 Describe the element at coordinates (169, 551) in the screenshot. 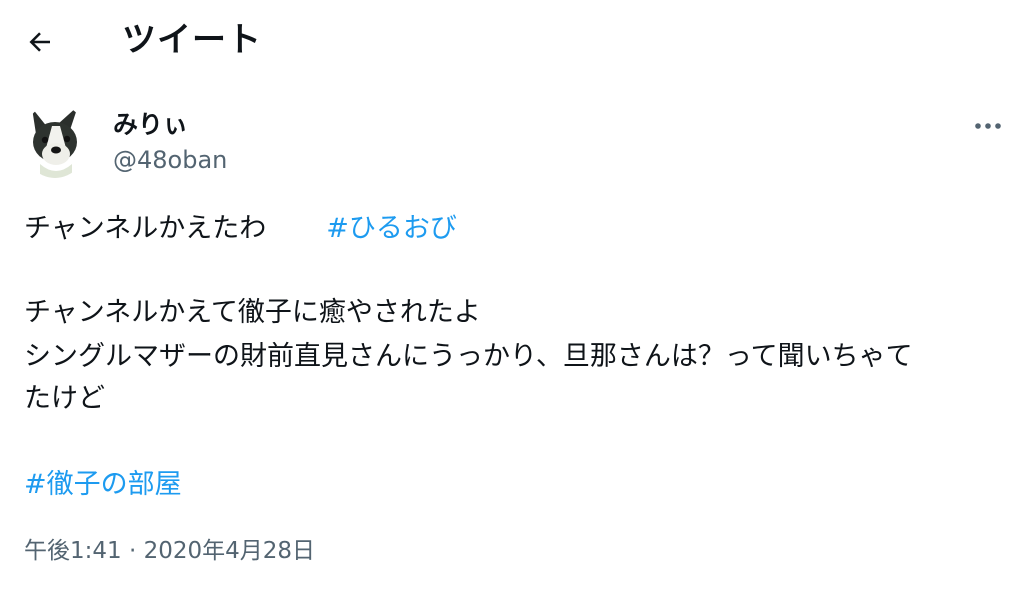

I see `tweet-timestamp: 午後1:41 · 2020年4月28日` at that location.